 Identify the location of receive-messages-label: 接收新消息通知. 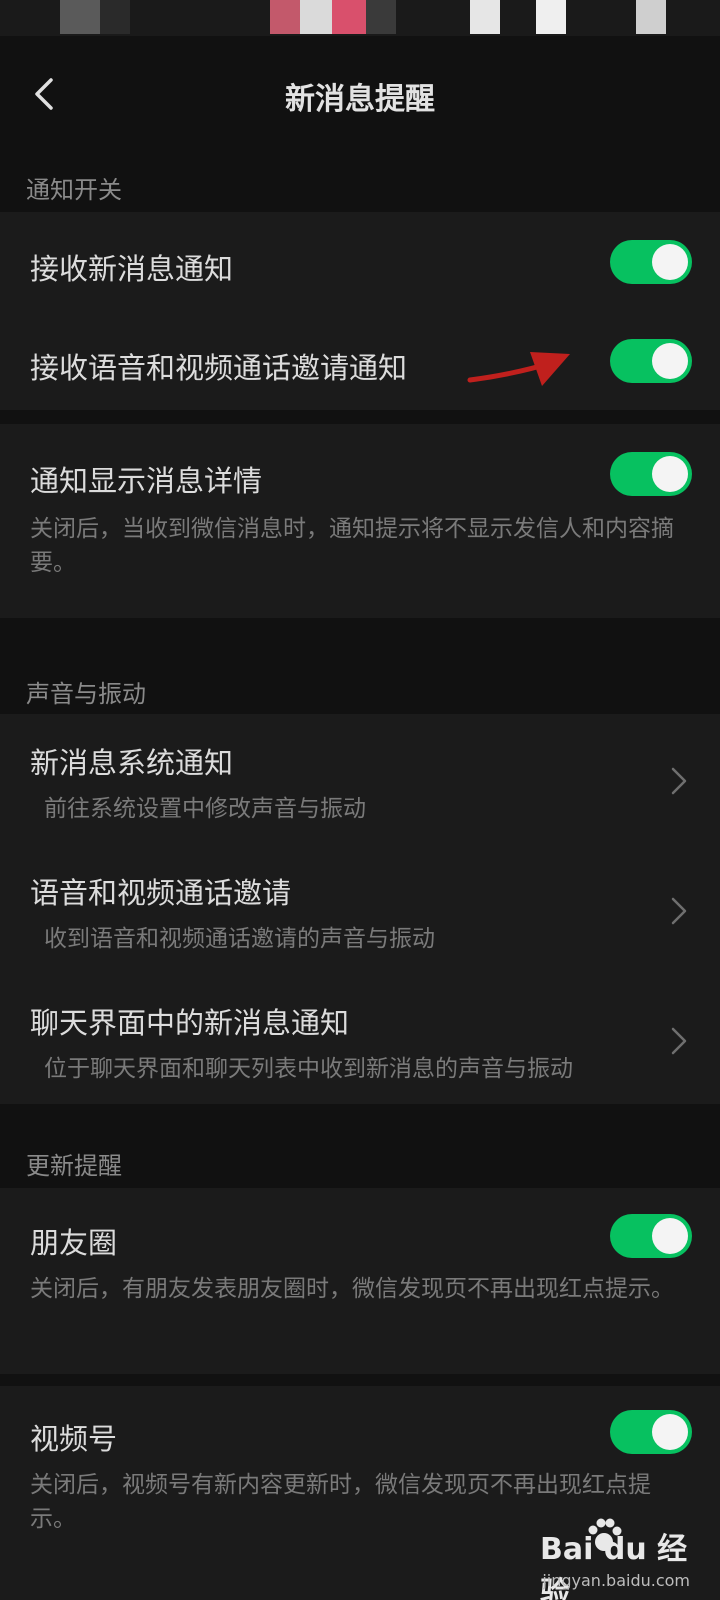
(132, 269).